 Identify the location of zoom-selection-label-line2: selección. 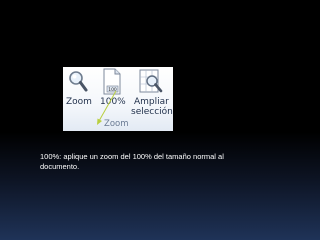
(152, 112).